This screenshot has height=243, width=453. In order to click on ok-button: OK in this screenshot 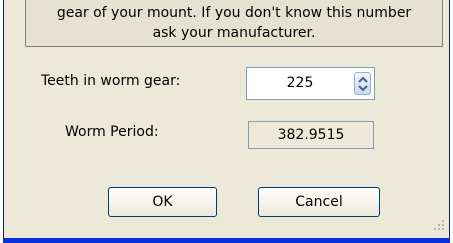, I will do `click(162, 202)`.